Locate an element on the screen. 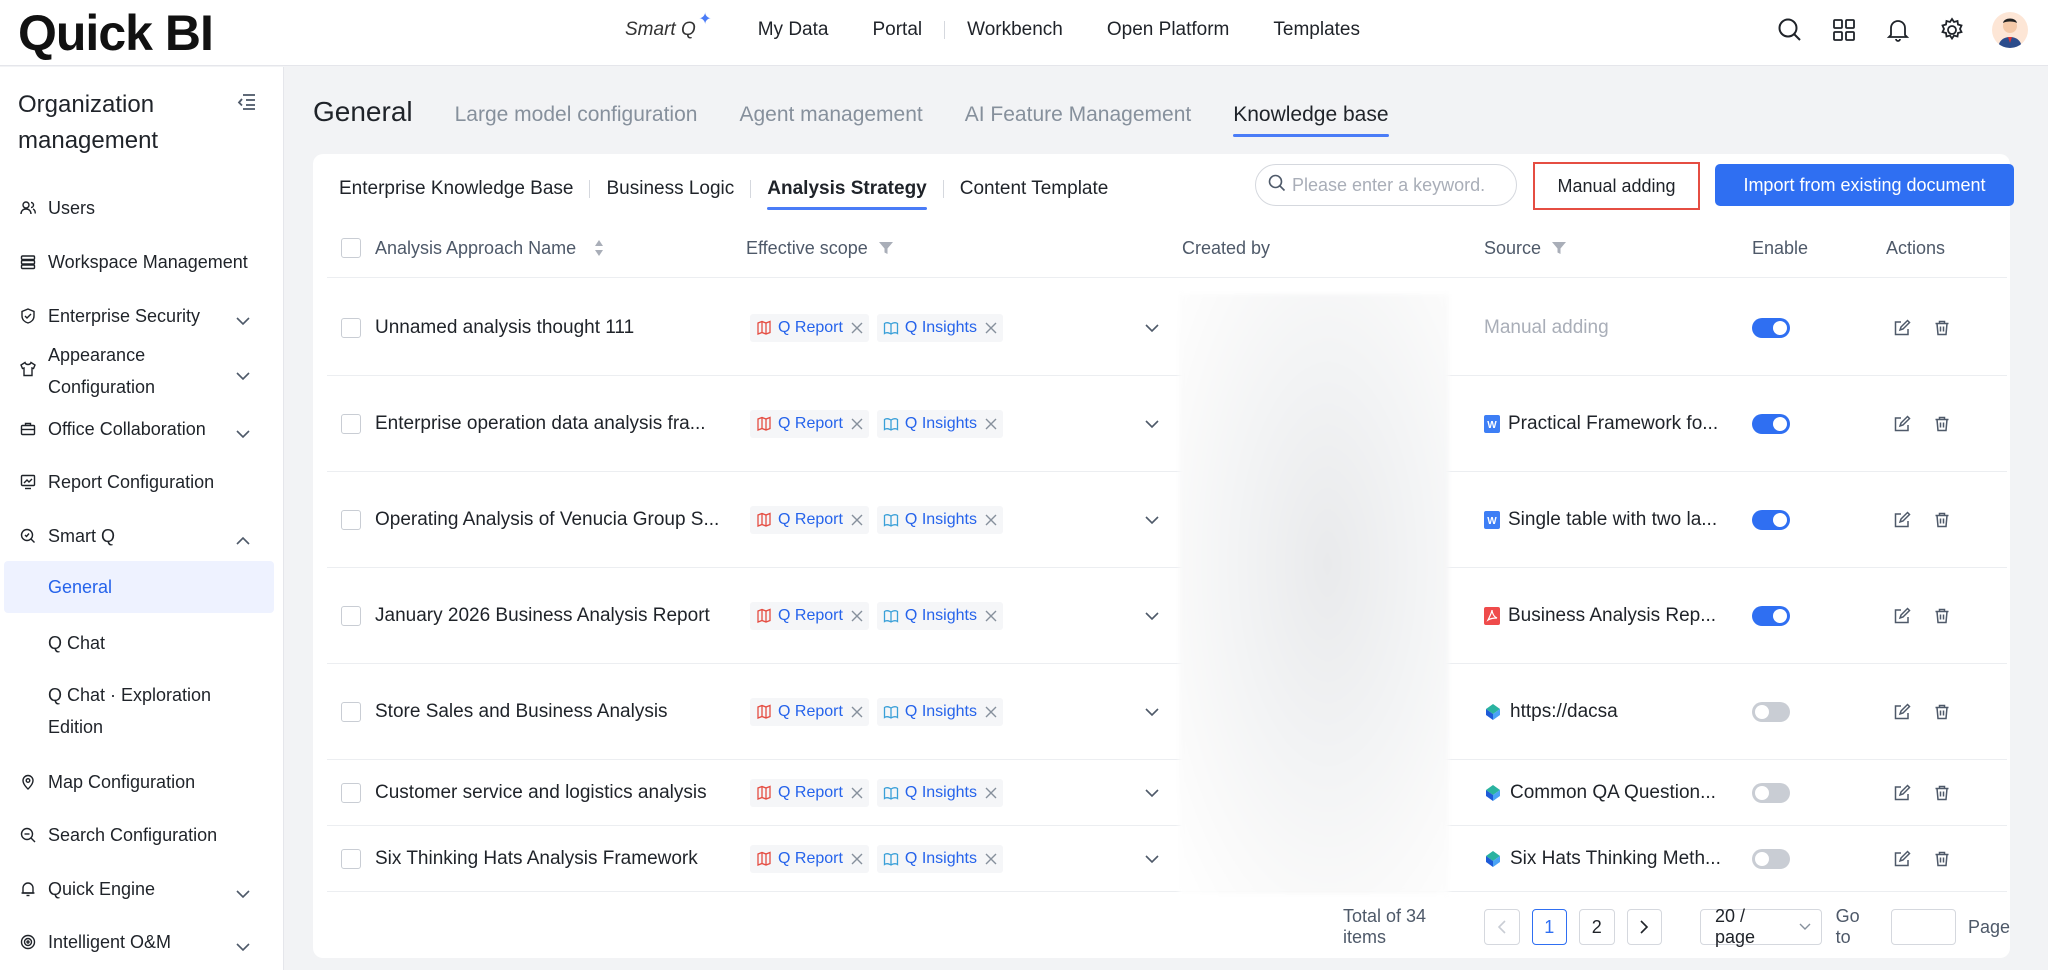 Image resolution: width=2048 pixels, height=970 pixels. chevron-up-icon is located at coordinates (243, 540).